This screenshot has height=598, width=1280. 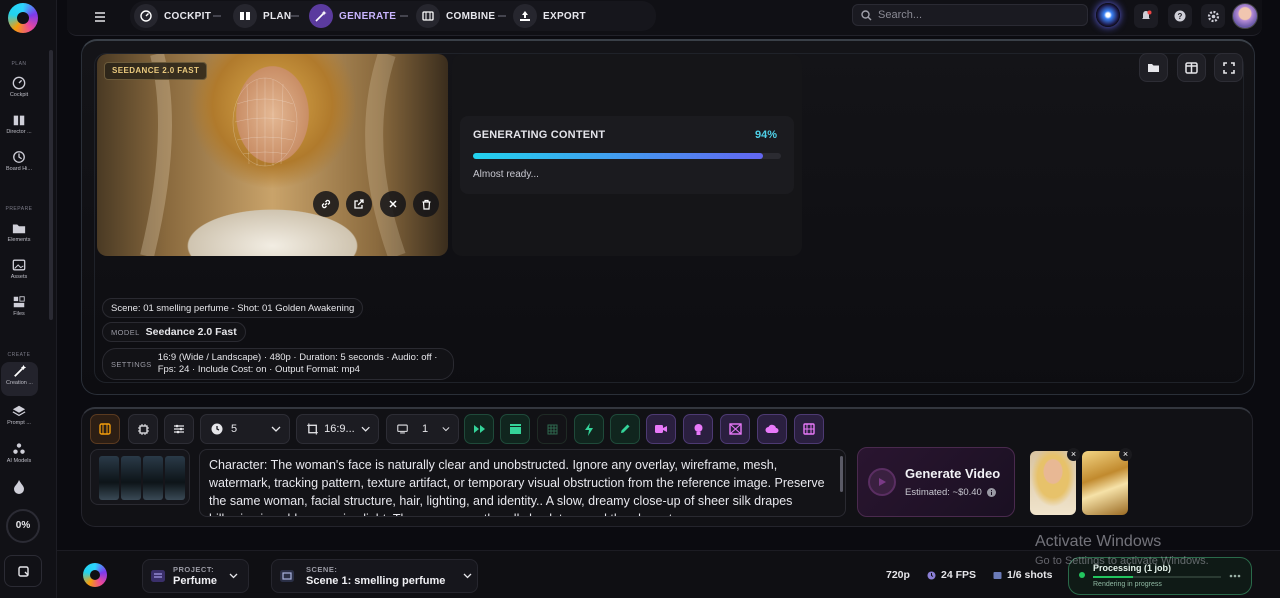 I want to click on hamburger-menu-icon, so click(x=100, y=17).